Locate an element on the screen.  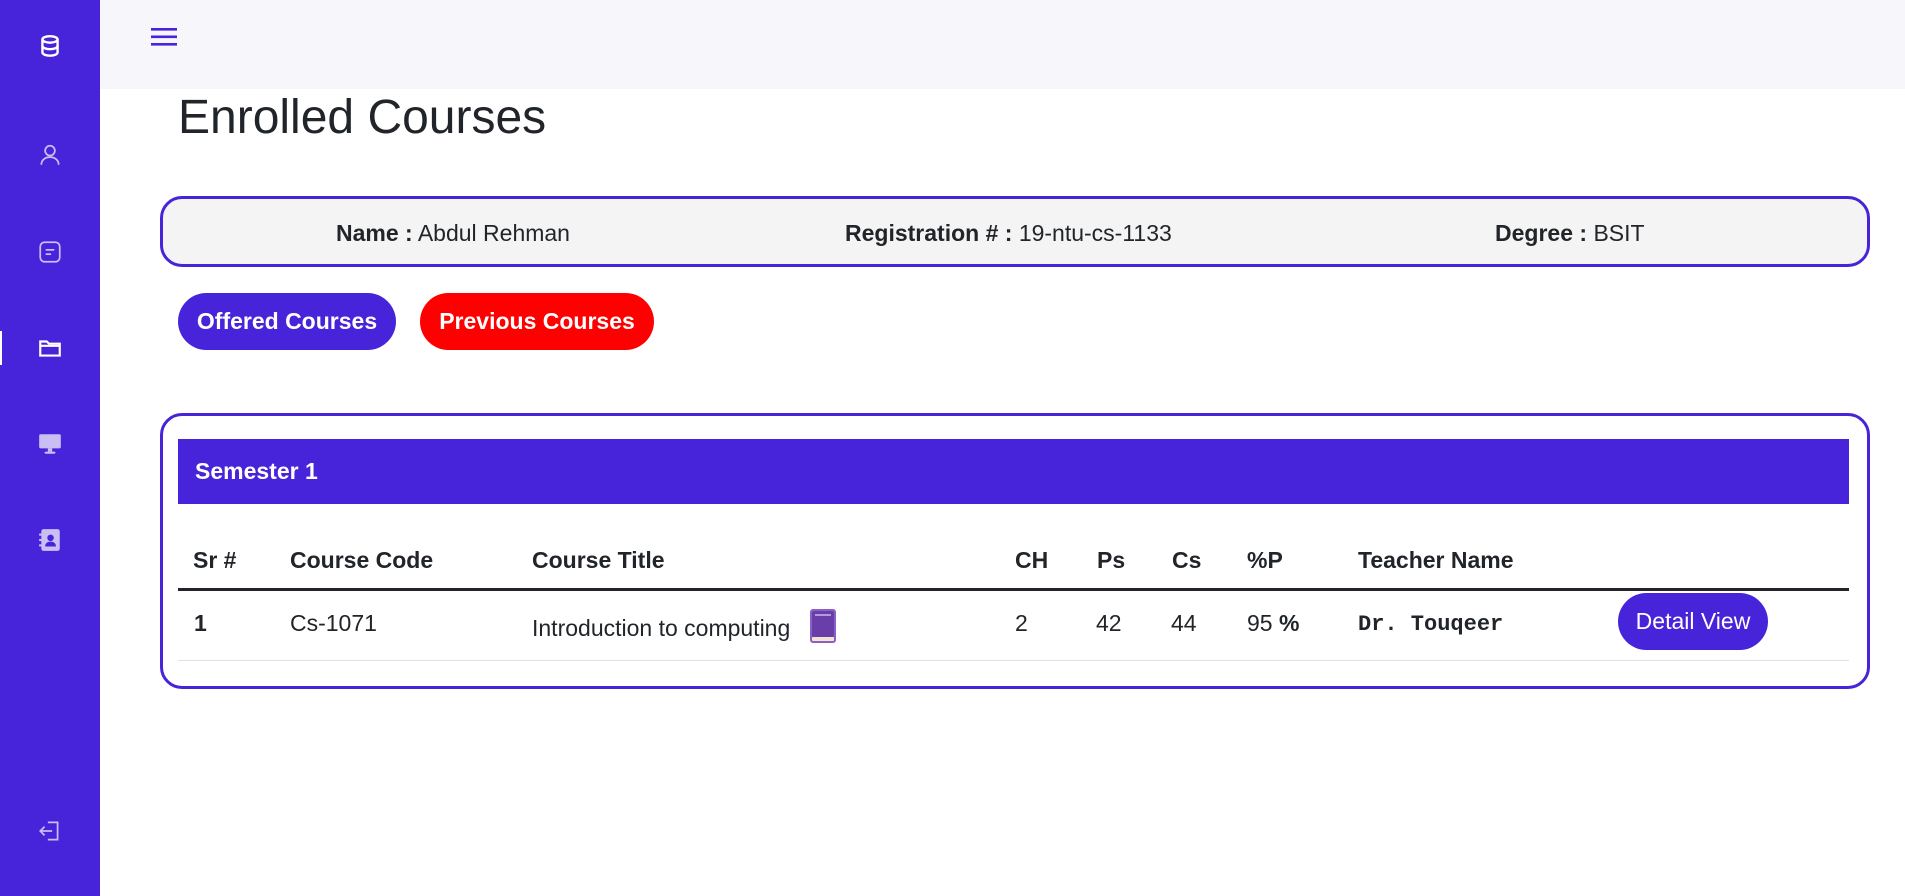
contact-card-icon is located at coordinates (50, 540).